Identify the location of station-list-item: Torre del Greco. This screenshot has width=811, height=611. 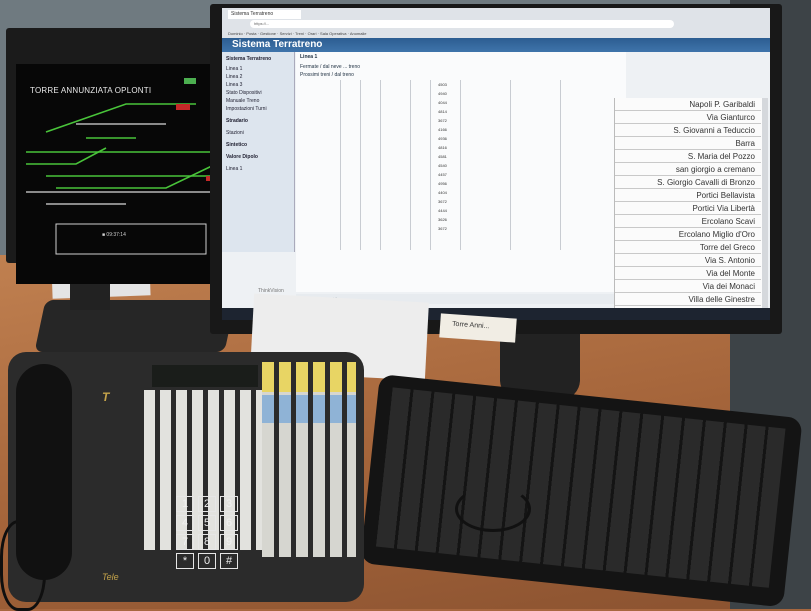
(688, 247).